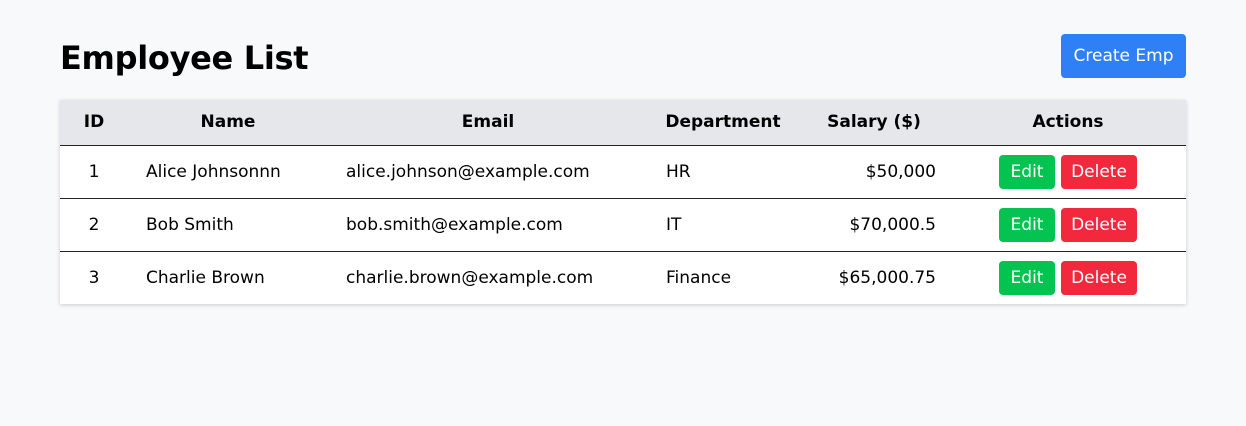  What do you see at coordinates (94, 123) in the screenshot?
I see `column-header-id: ID` at bounding box center [94, 123].